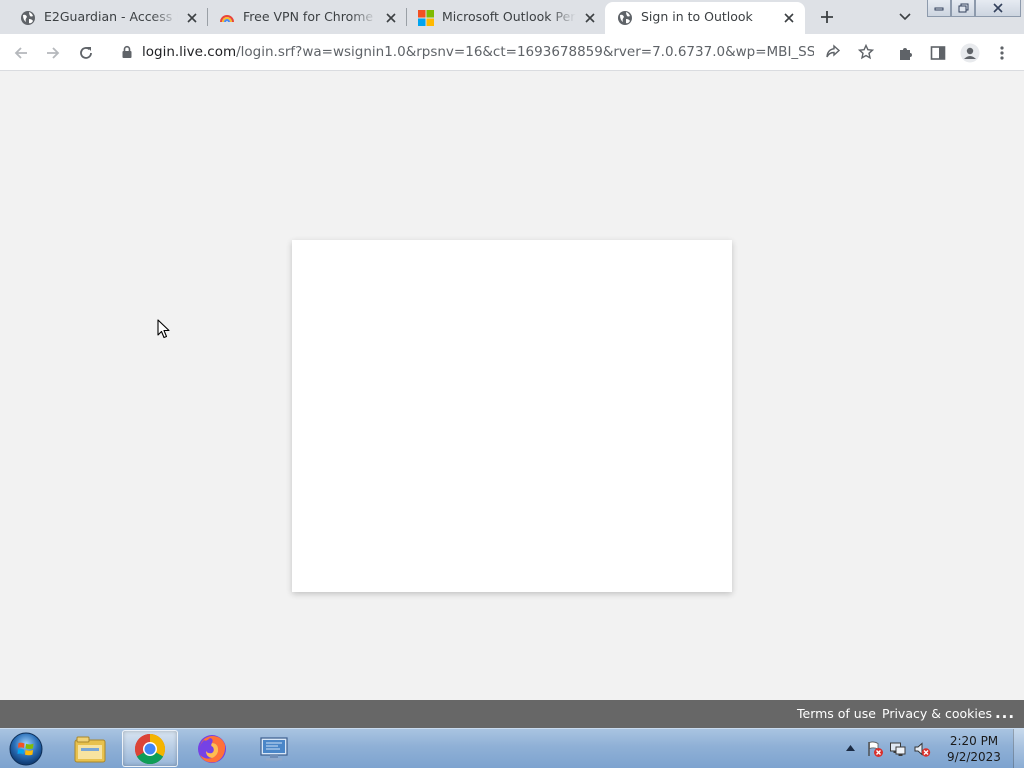 Image resolution: width=1024 pixels, height=768 pixels. Describe the element at coordinates (163, 329) in the screenshot. I see `mouse-cursor-icon` at that location.